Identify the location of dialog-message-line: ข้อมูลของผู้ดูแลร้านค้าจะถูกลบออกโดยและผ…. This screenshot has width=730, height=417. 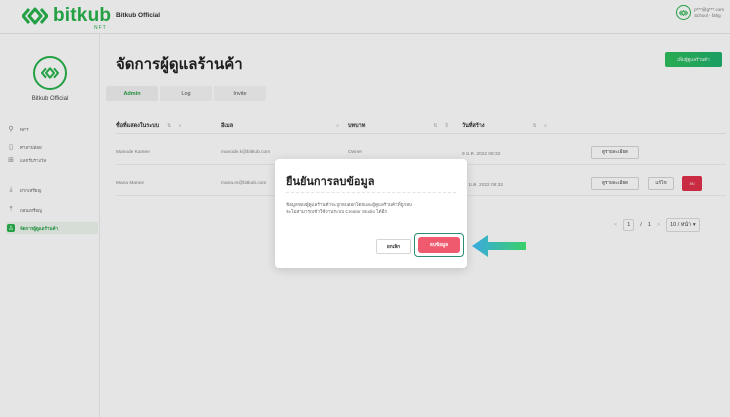
(349, 204).